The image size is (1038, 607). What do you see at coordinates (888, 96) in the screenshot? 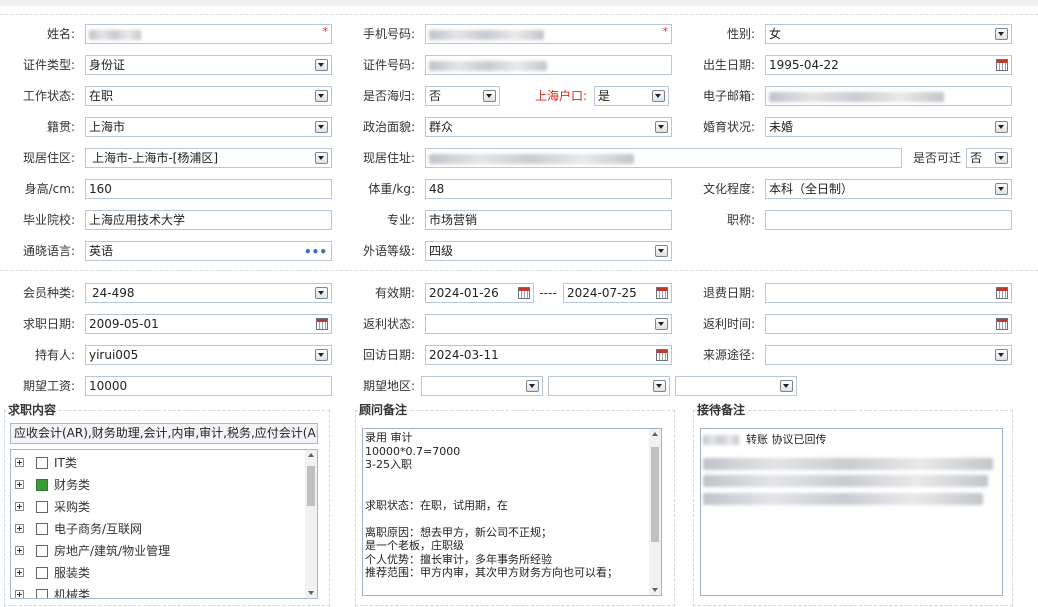
I see `email-field` at bounding box center [888, 96].